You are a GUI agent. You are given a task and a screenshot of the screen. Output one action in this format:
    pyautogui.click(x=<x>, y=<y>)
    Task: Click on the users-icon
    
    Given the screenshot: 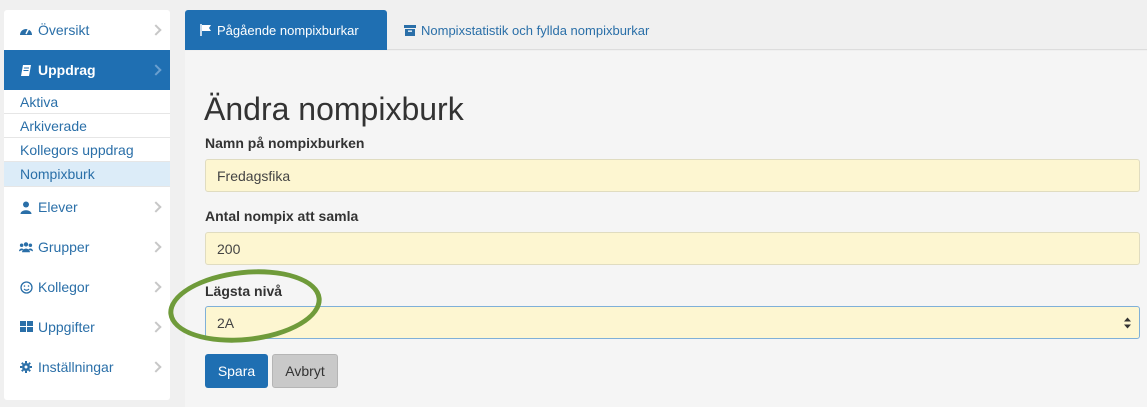 What is the action you would take?
    pyautogui.click(x=26, y=247)
    